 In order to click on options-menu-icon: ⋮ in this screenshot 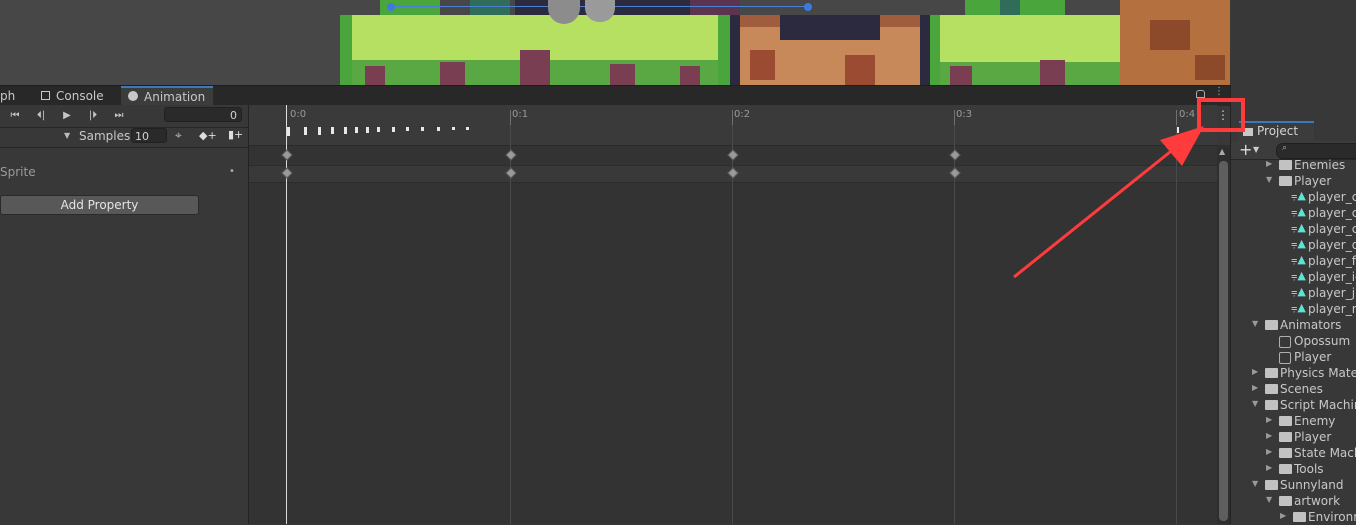, I will do `click(1223, 115)`.